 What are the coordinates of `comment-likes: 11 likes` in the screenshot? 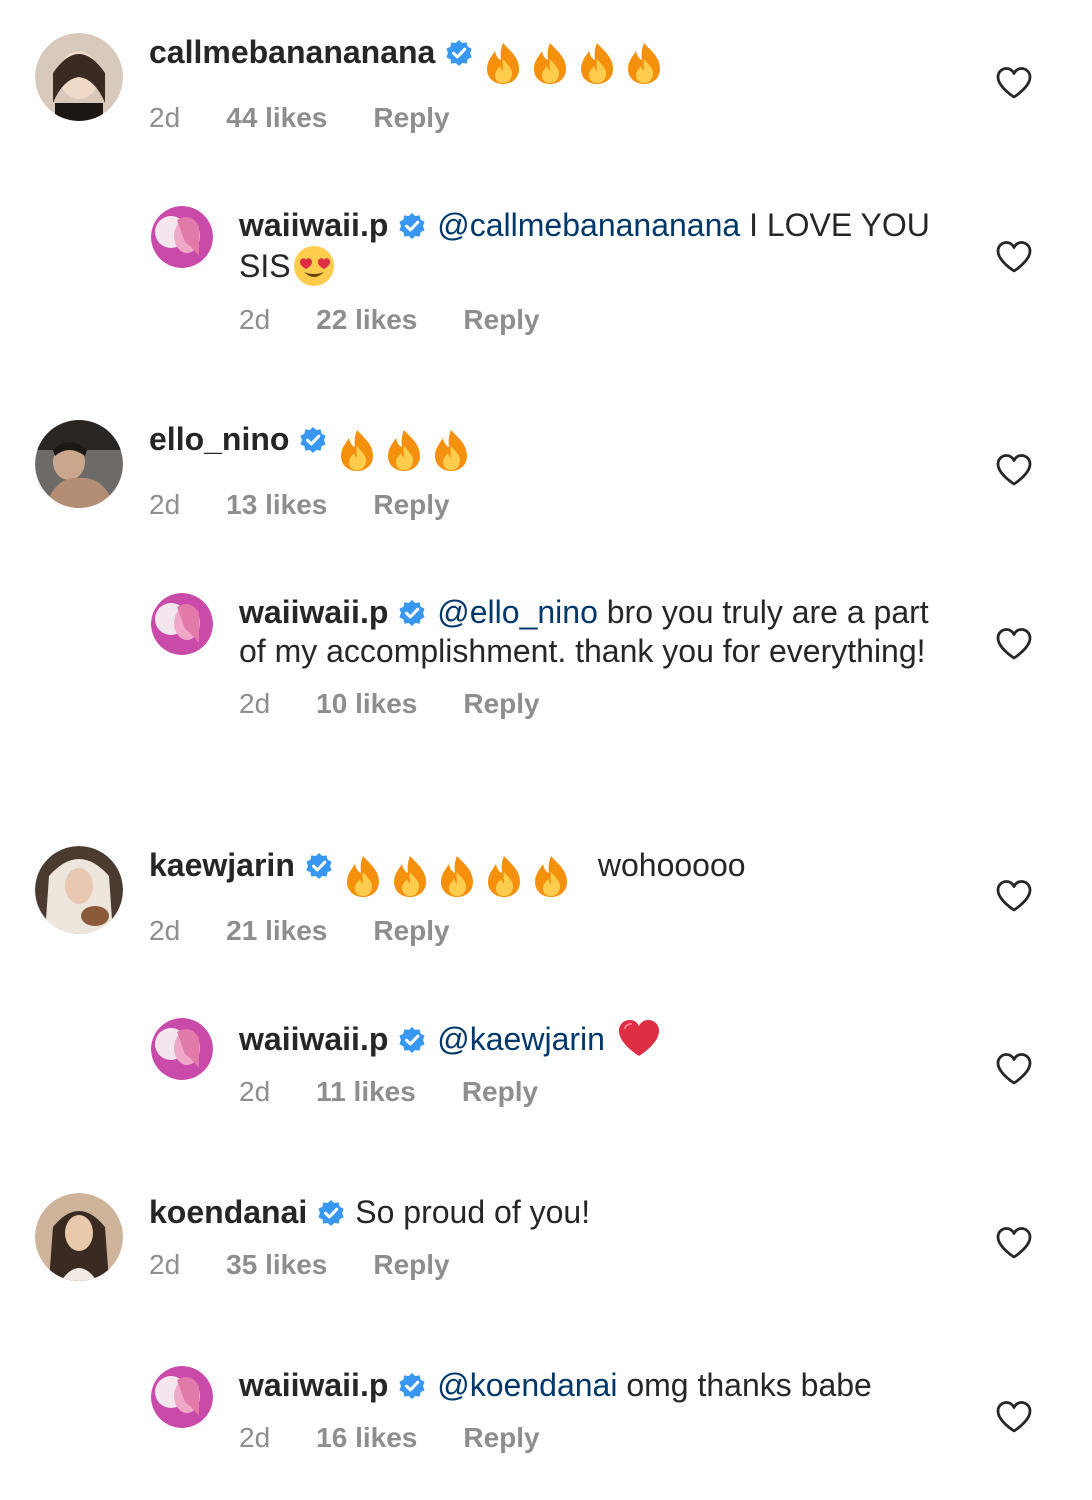 It's located at (366, 1092).